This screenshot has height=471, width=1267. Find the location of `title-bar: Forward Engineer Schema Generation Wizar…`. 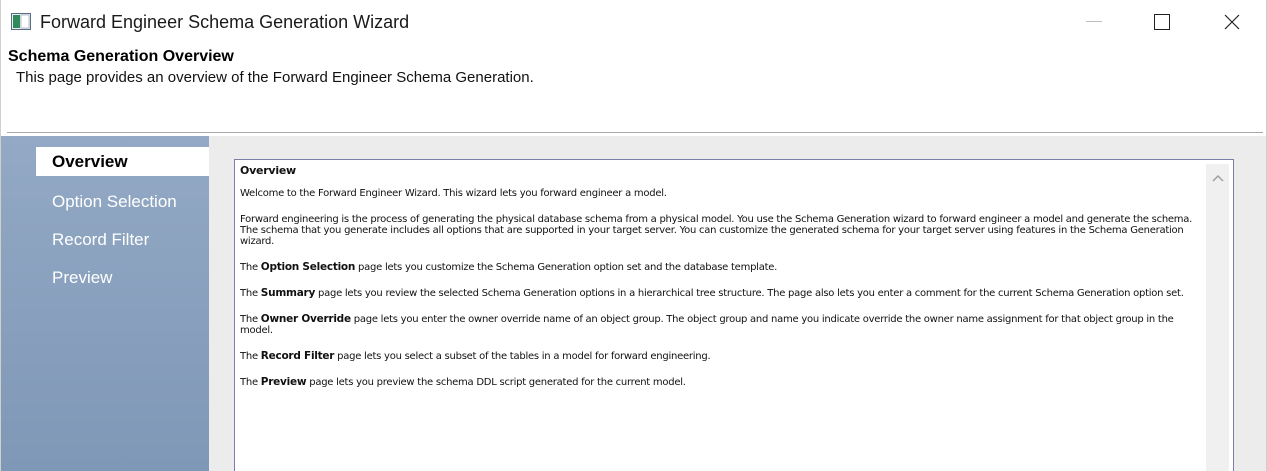

title-bar: Forward Engineer Schema Generation Wizar… is located at coordinates (633, 22).